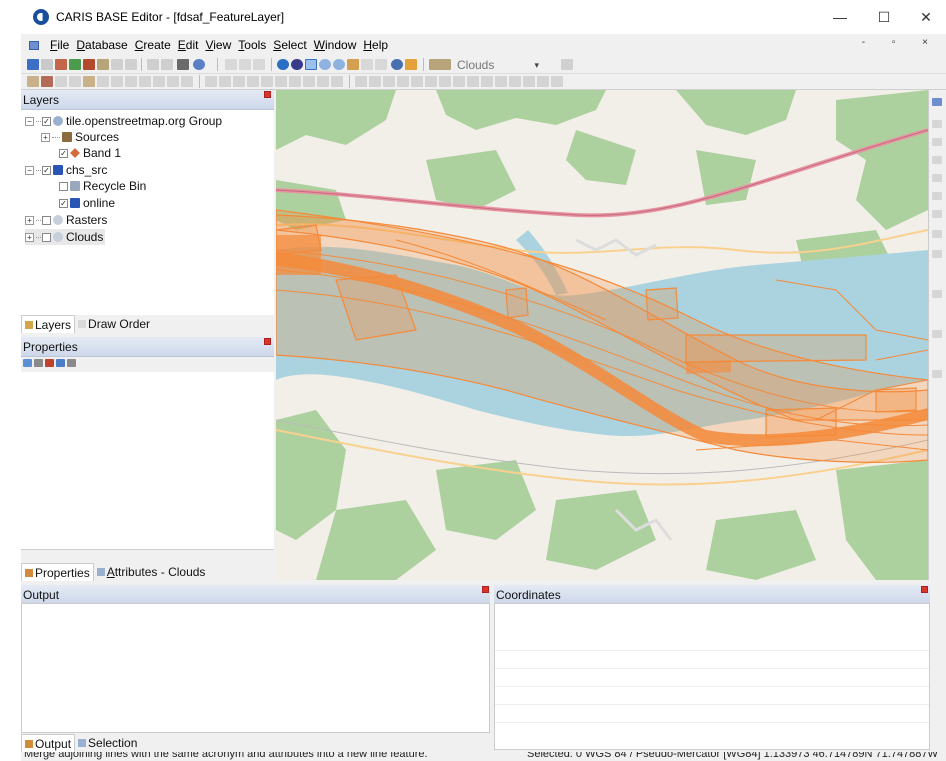 This screenshot has height=761, width=946. I want to click on layer-combo: Clouds, so click(497, 65).